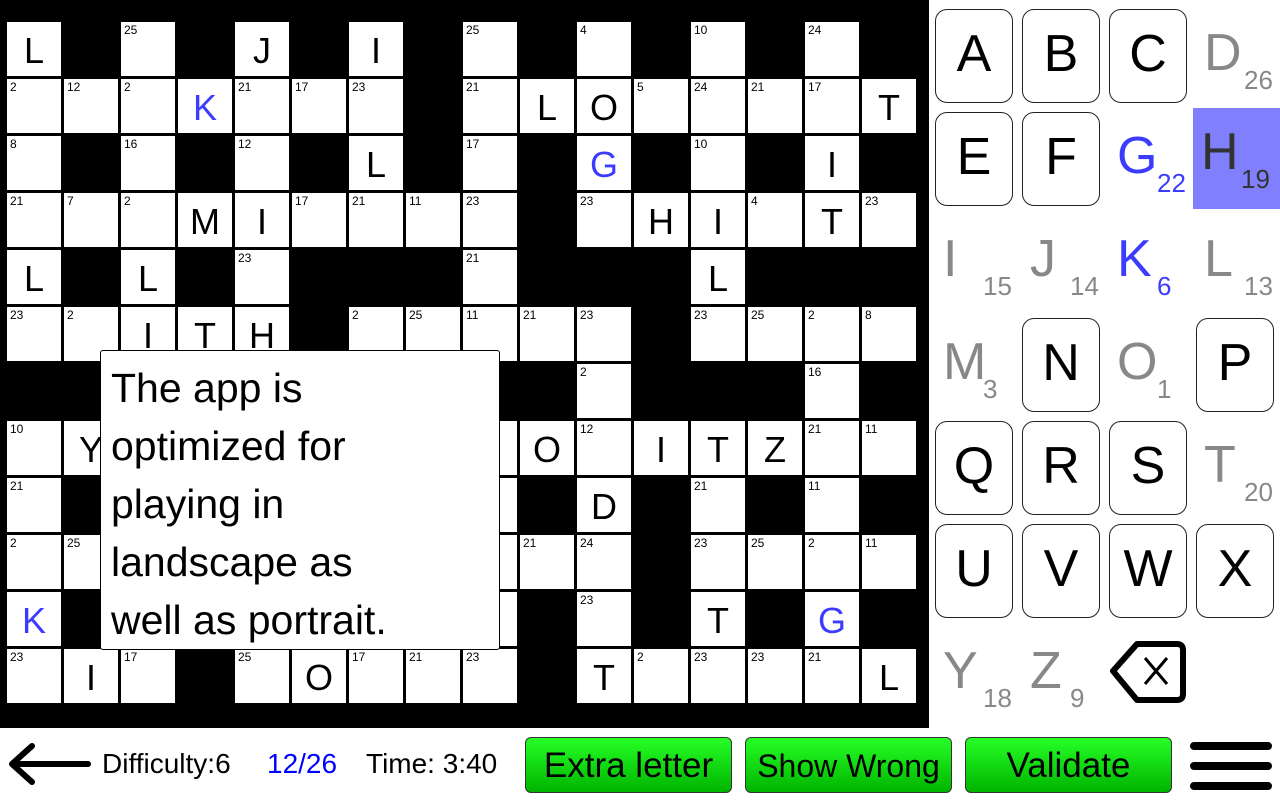 The image size is (1280, 800). Describe the element at coordinates (1235, 56) in the screenshot. I see `key-d: D 26` at that location.